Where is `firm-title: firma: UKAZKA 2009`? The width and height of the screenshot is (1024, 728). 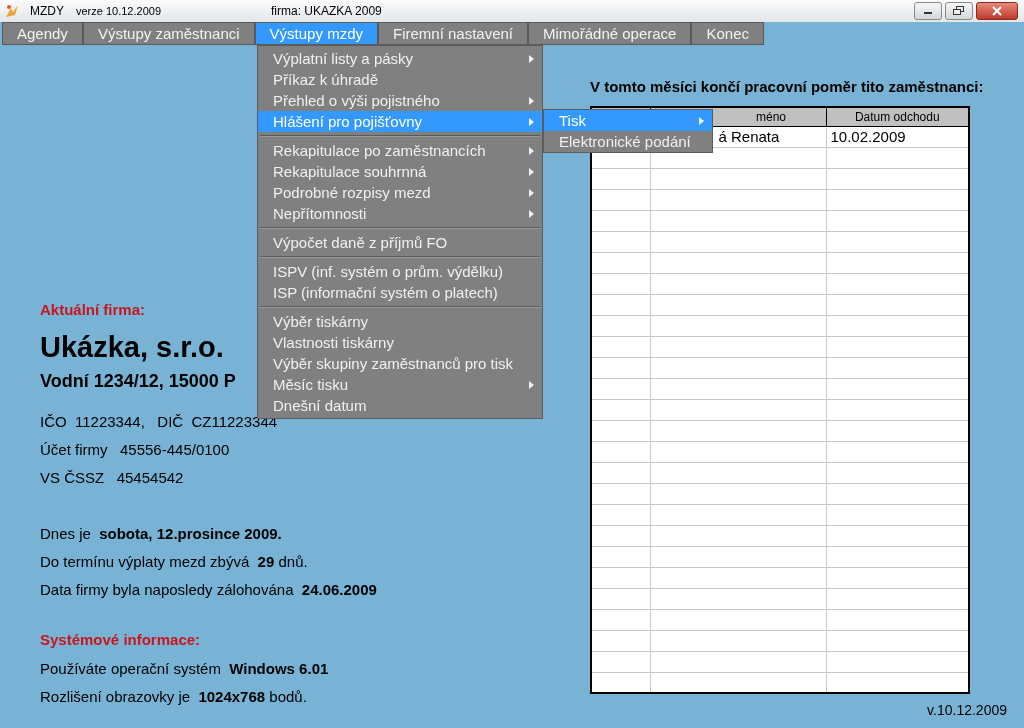 firm-title: firma: UKAZKA 2009 is located at coordinates (326, 11).